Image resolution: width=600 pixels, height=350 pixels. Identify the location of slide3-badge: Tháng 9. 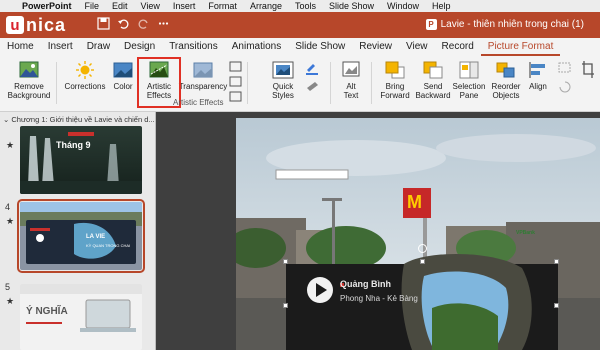
(73, 145).